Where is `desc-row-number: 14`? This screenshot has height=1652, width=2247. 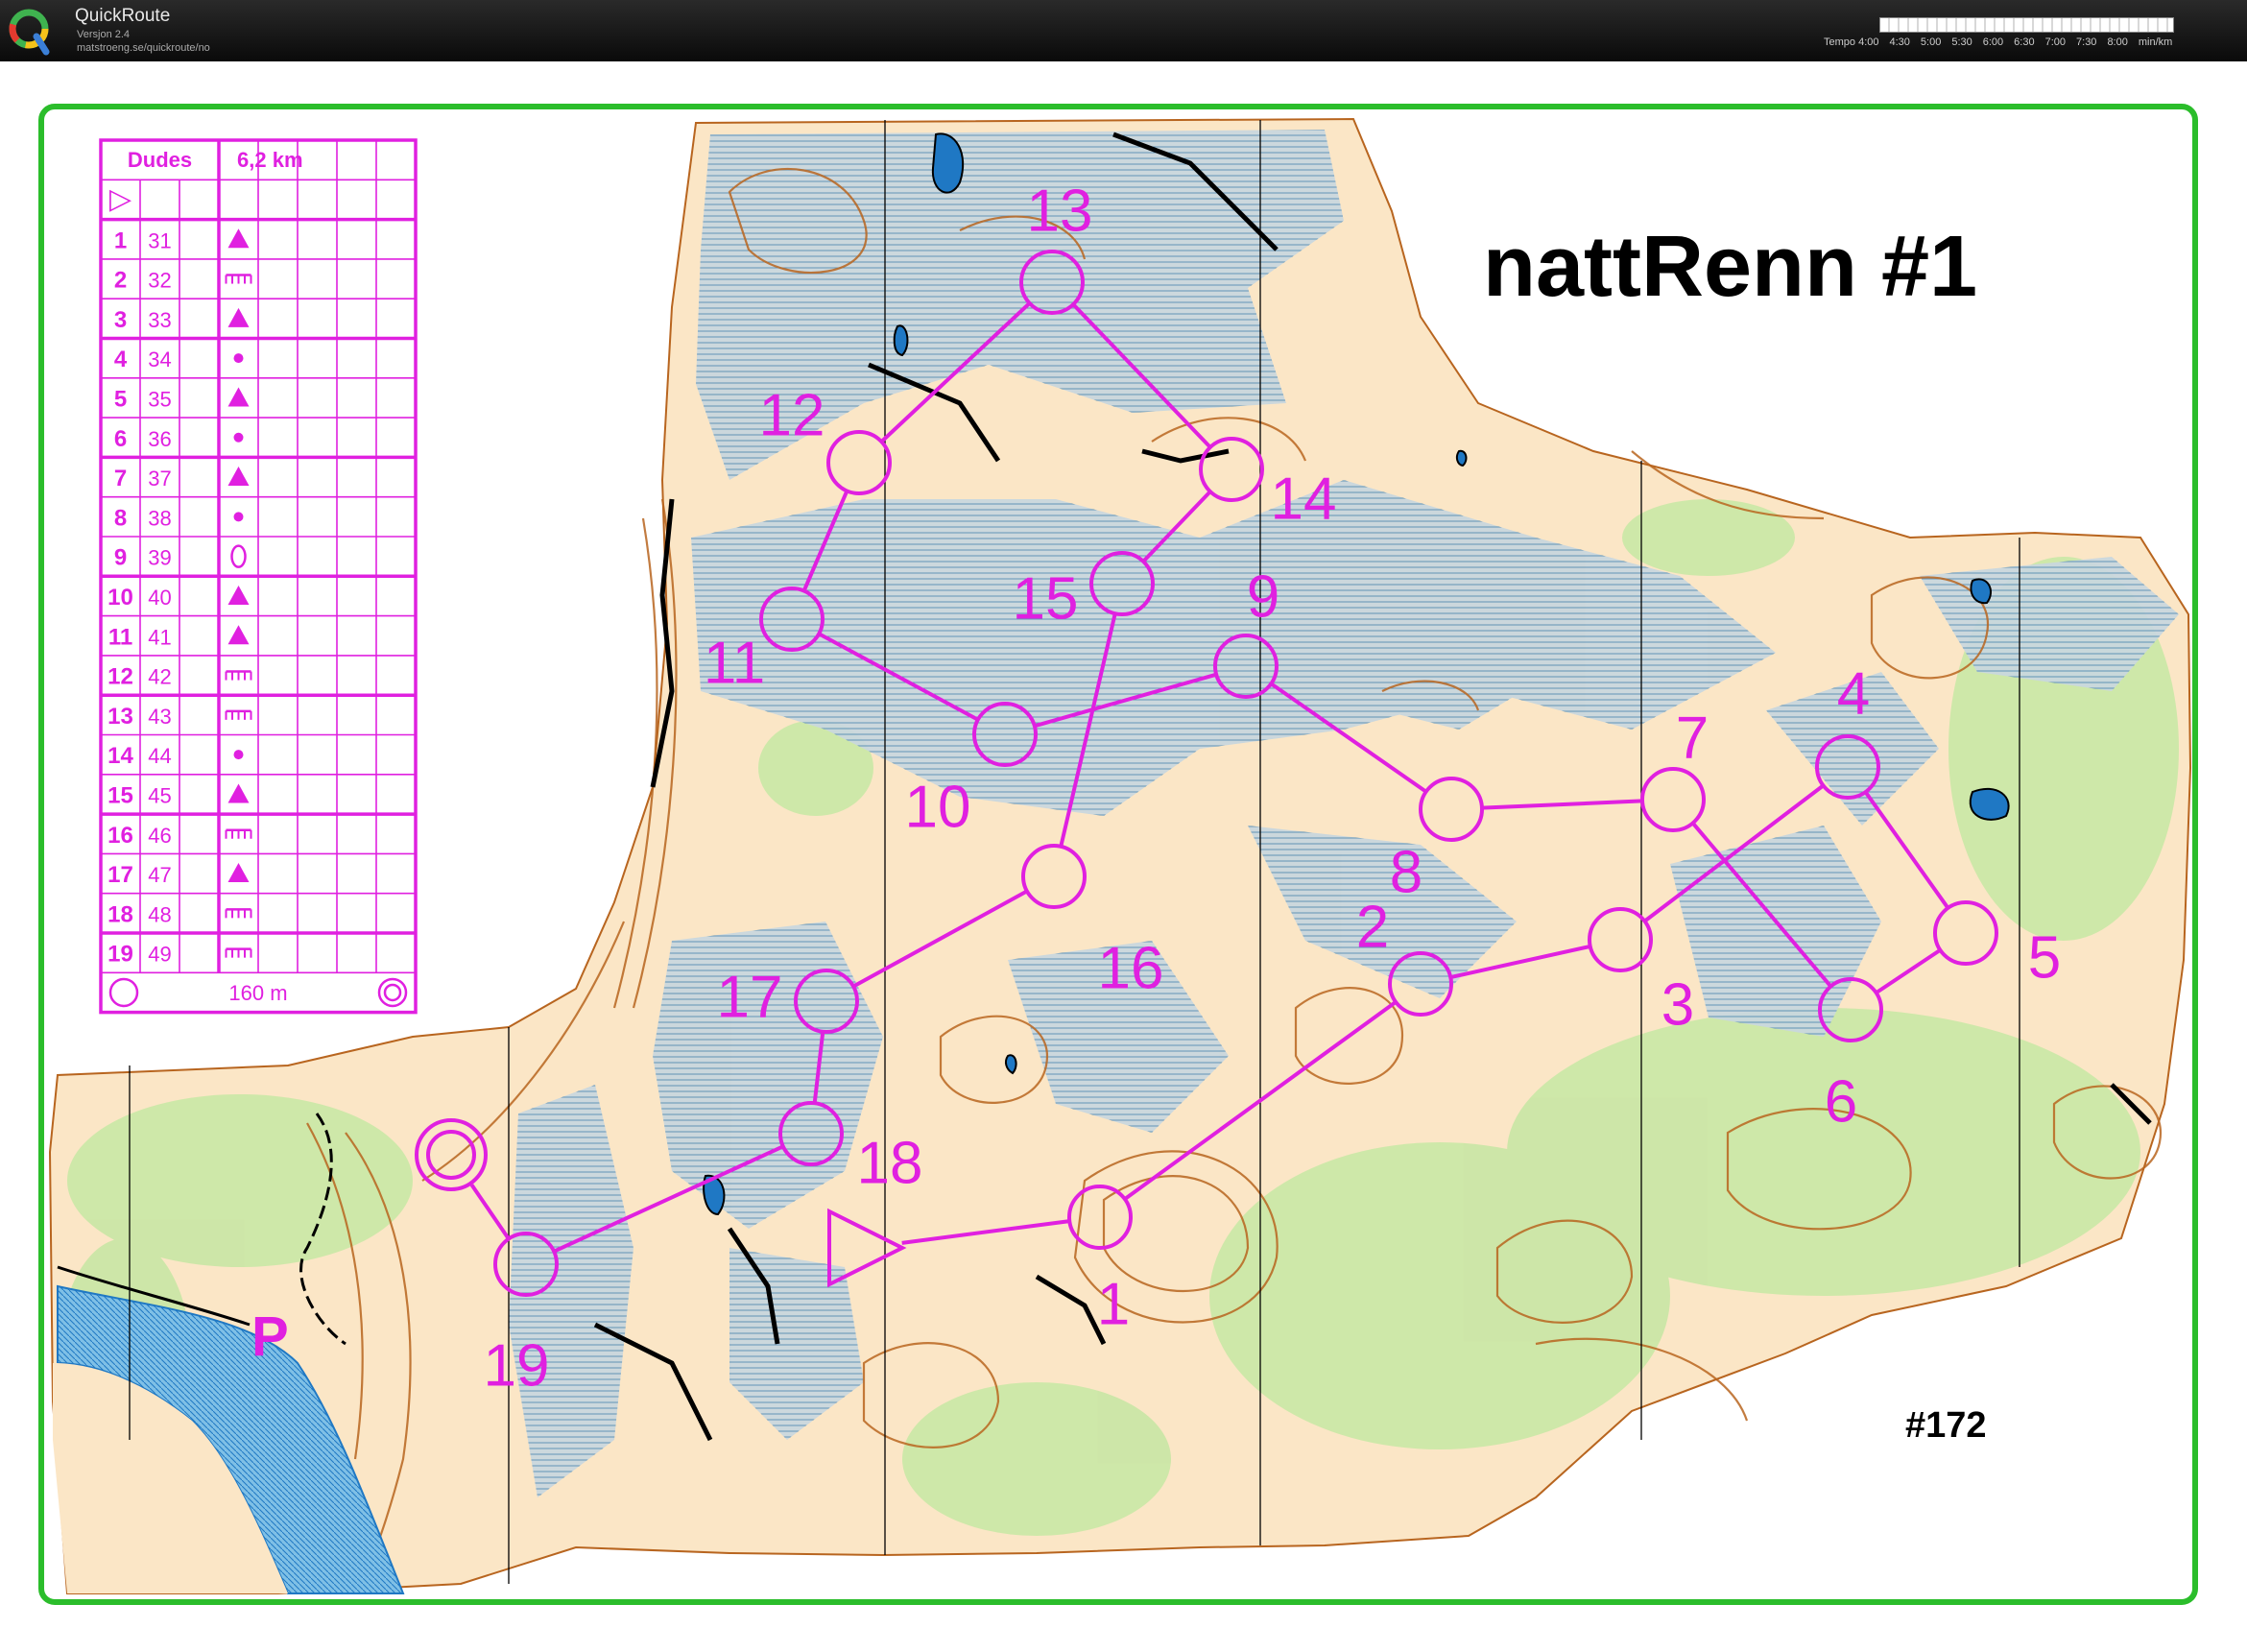
desc-row-number: 14 is located at coordinates (120, 756).